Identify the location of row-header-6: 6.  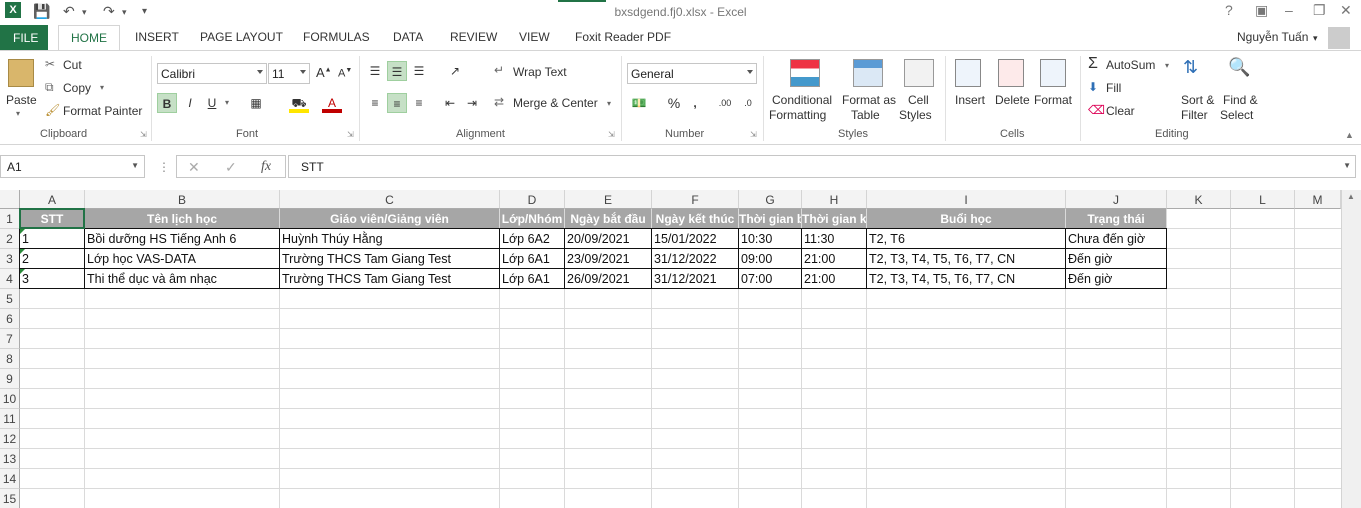
(10, 319).